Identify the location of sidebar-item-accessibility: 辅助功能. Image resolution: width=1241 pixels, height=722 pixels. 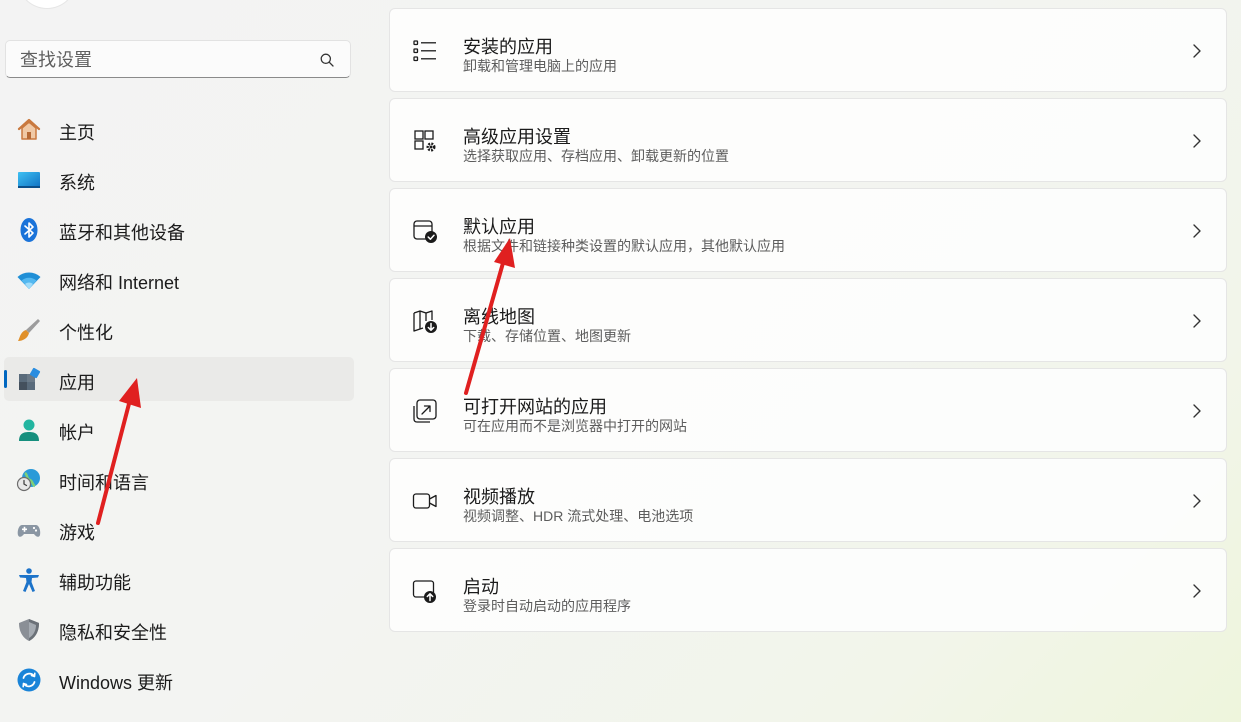
(179, 579).